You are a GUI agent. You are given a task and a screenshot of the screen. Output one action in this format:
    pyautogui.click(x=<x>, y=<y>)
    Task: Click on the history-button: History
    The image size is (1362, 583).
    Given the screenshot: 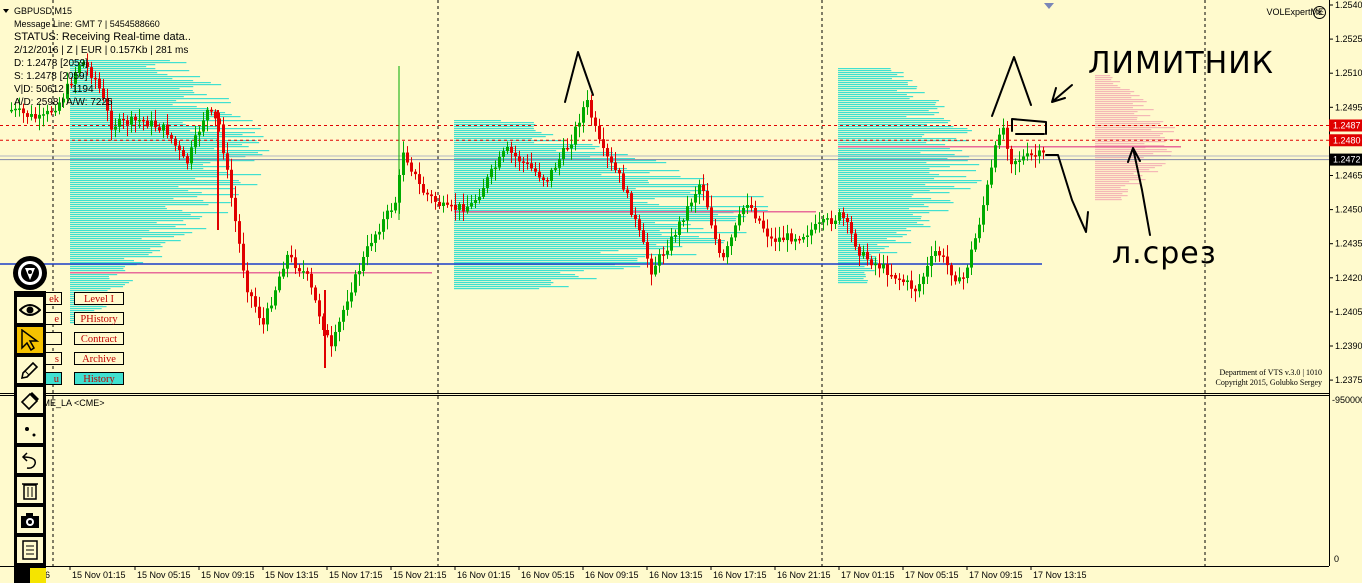 What is the action you would take?
    pyautogui.click(x=99, y=378)
    